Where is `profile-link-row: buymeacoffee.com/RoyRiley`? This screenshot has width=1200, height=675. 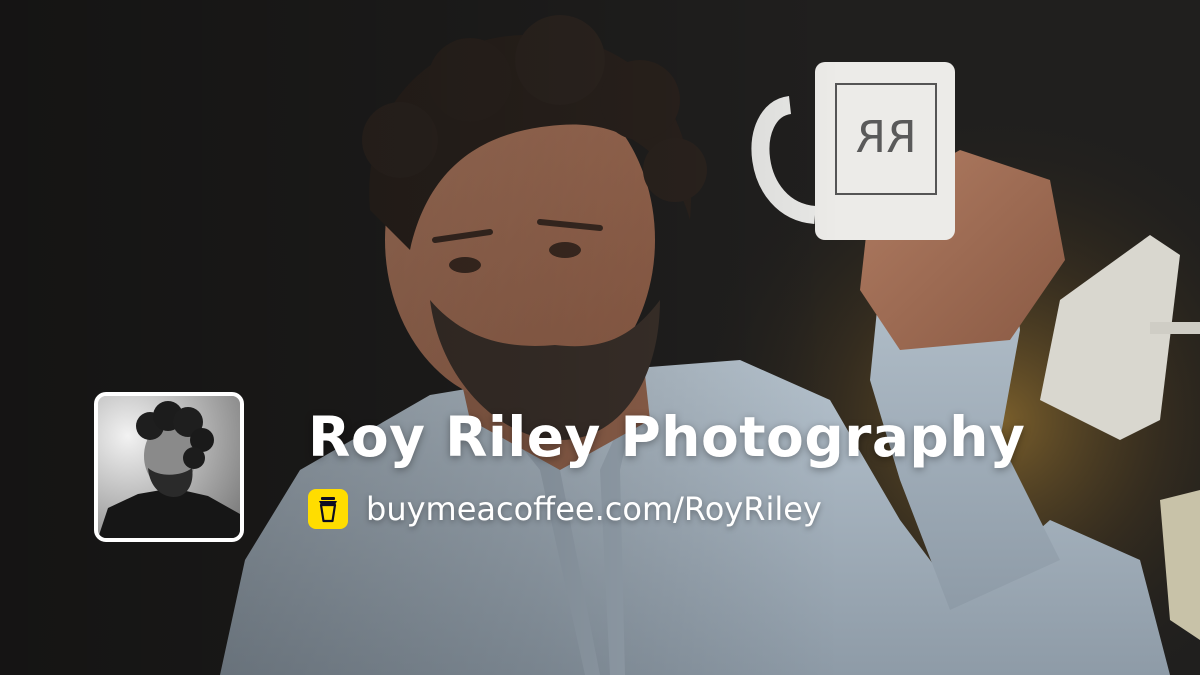 profile-link-row: buymeacoffee.com/RoyRiley is located at coordinates (565, 509).